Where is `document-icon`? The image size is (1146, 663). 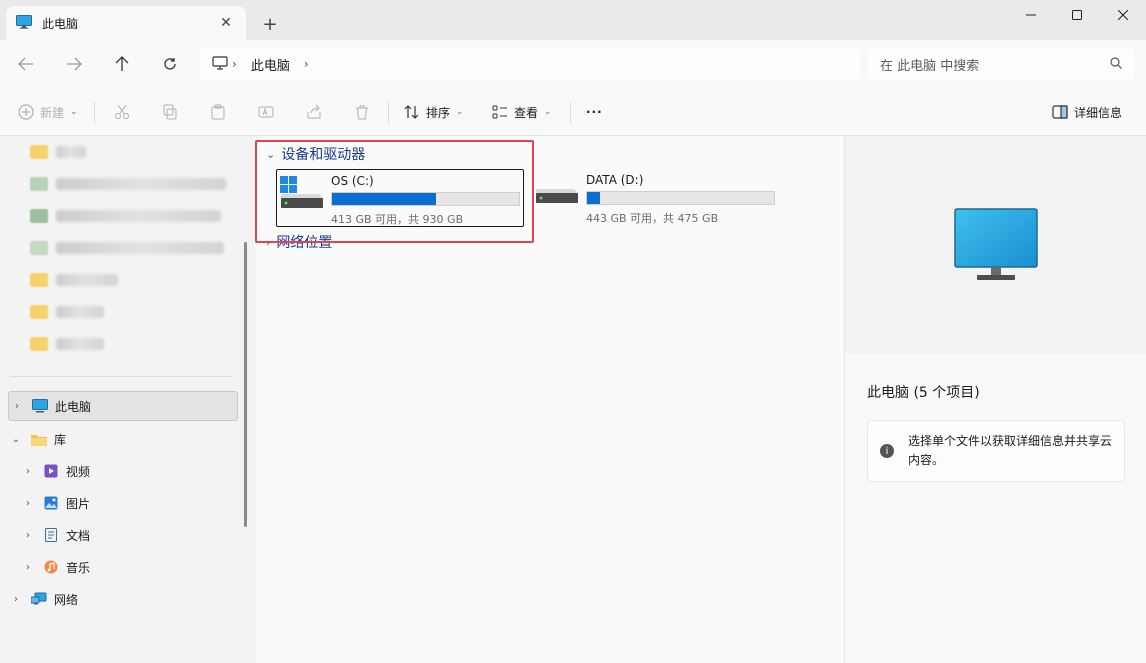 document-icon is located at coordinates (51, 535).